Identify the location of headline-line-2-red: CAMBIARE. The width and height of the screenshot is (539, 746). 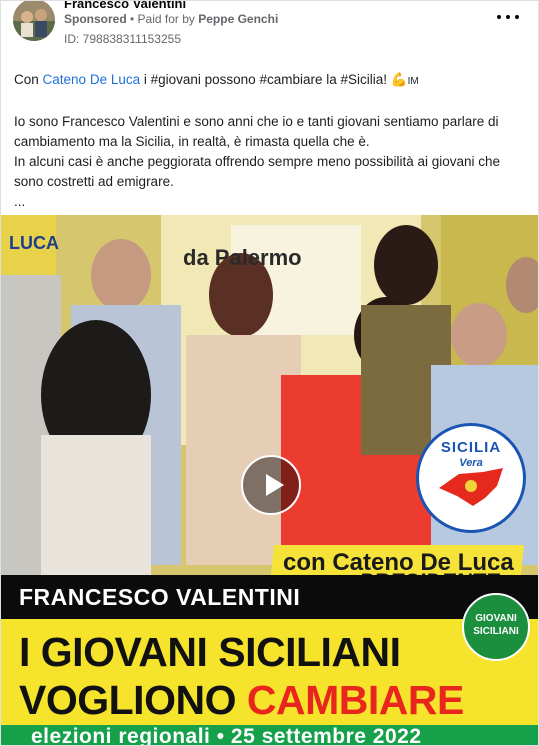
(355, 700).